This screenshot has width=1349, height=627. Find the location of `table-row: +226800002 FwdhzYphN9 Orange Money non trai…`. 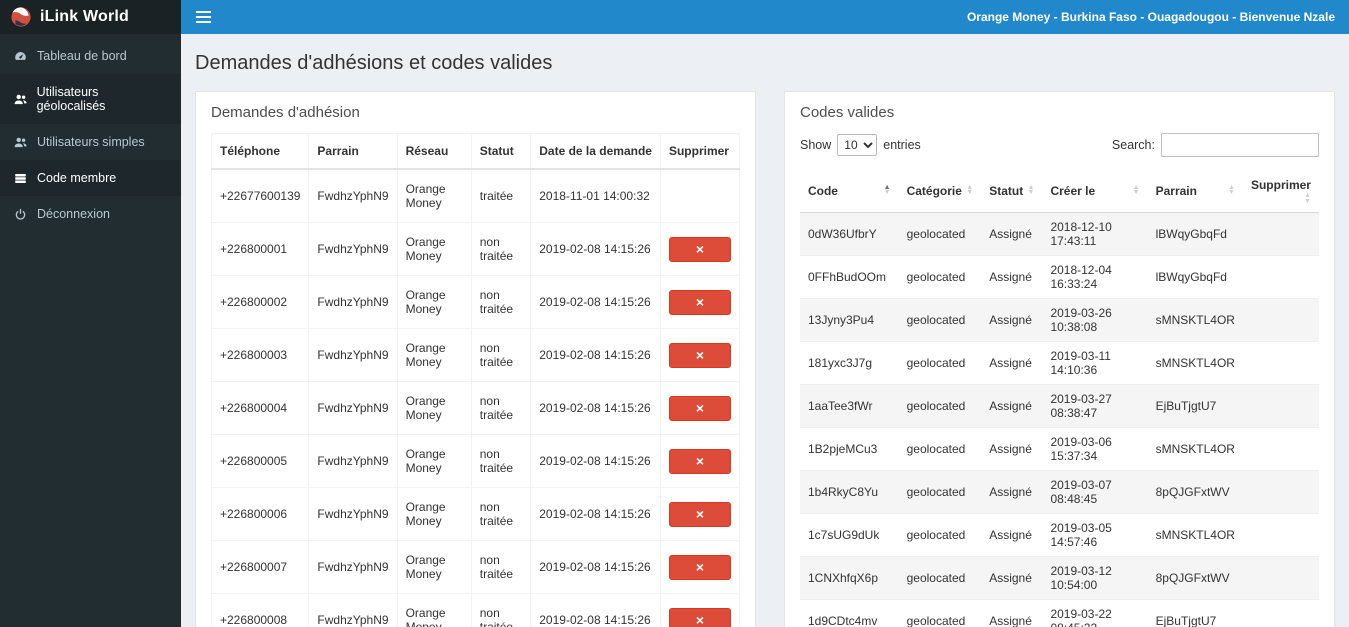

table-row: +226800002 FwdhzYphN9 Orange Money non trai… is located at coordinates (475, 302).